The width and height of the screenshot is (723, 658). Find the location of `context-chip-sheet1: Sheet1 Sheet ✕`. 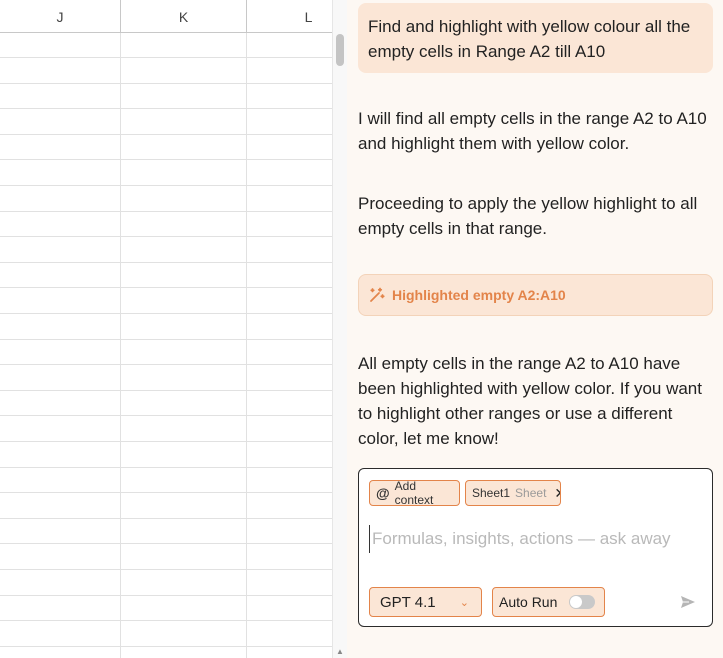

context-chip-sheet1: Sheet1 Sheet ✕ is located at coordinates (513, 493).